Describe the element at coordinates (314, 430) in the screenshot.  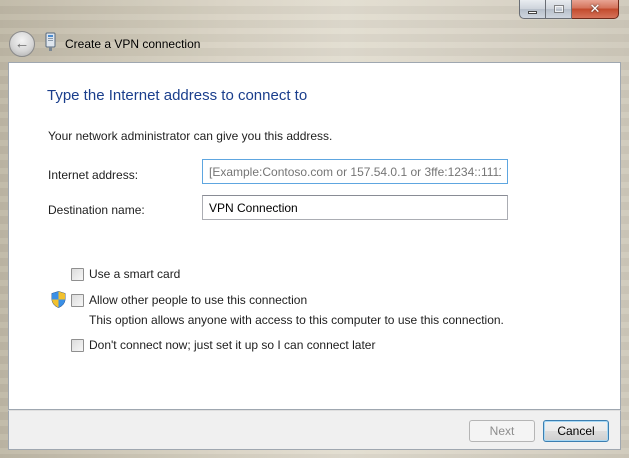
I see `footer-bar: Next Cancel` at that location.